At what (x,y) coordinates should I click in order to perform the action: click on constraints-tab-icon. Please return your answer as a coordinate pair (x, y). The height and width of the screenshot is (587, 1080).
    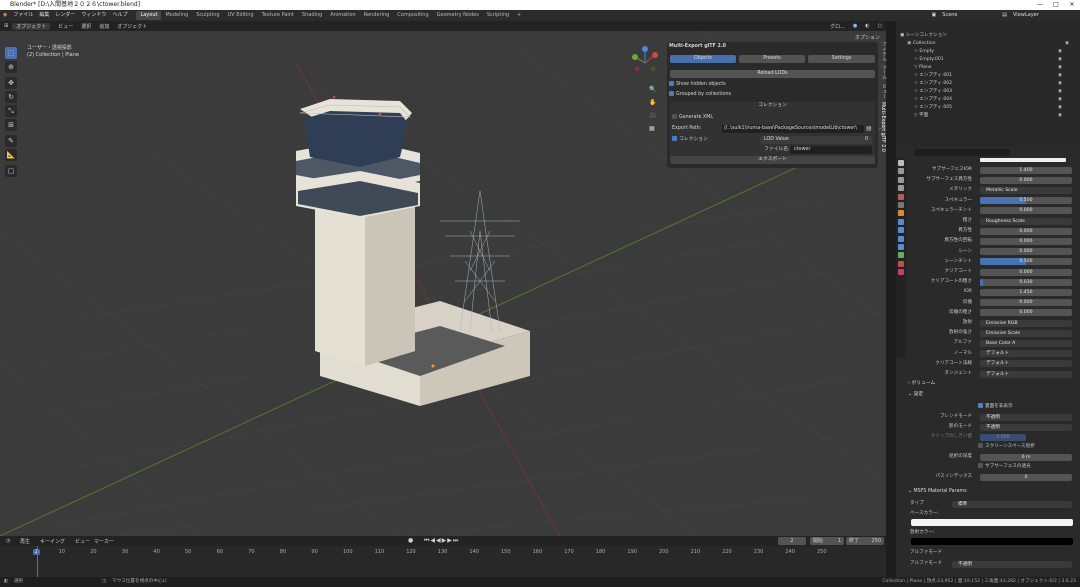
    Looking at the image, I should click on (901, 246).